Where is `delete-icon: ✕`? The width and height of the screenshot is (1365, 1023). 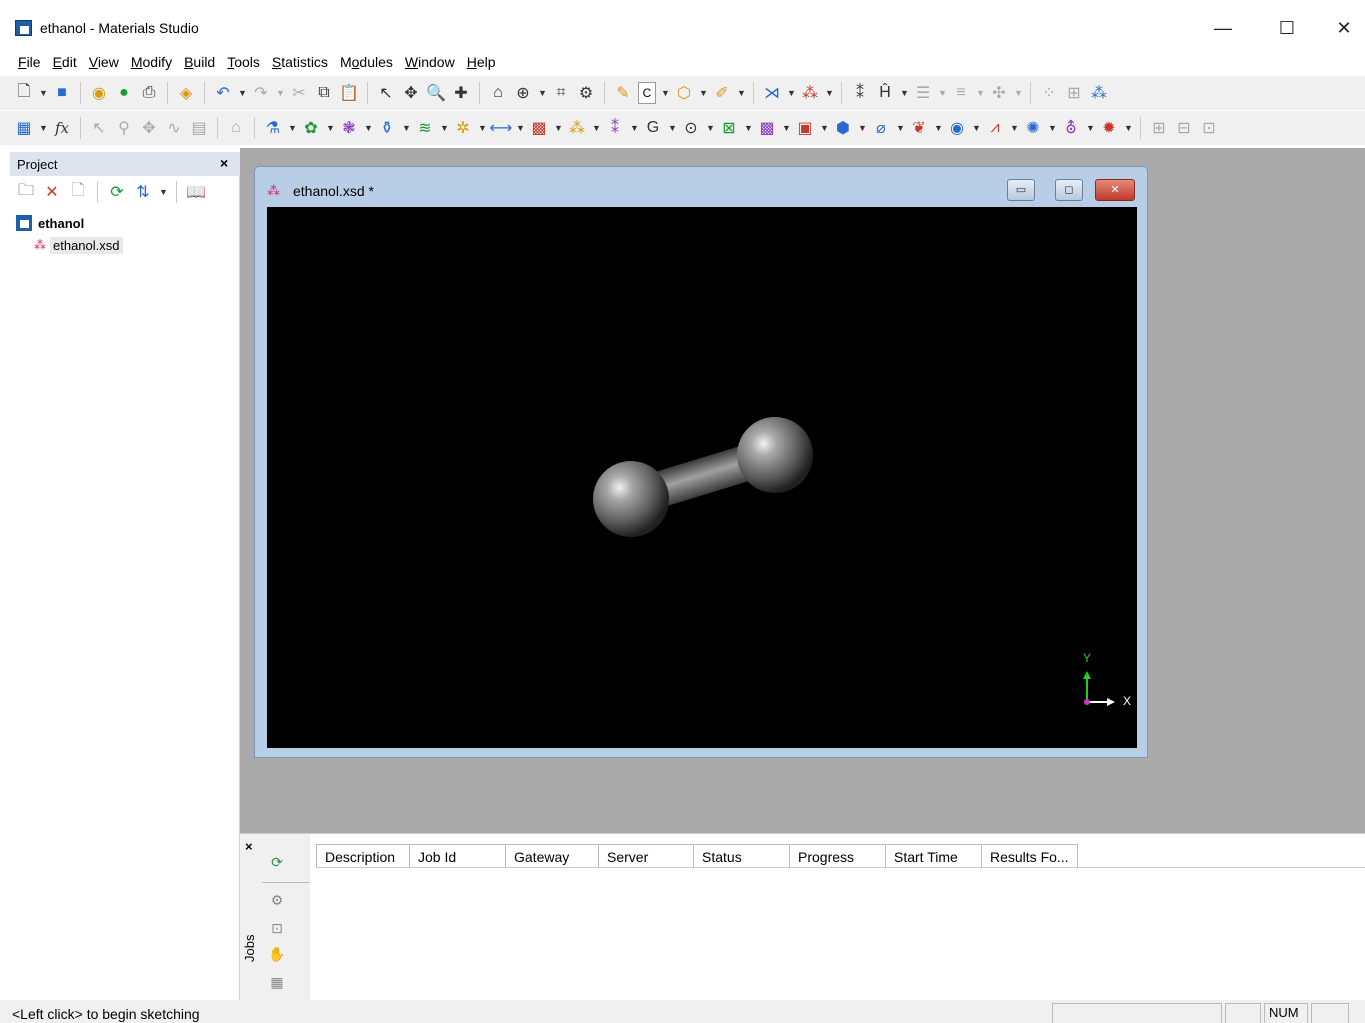
delete-icon: ✕ is located at coordinates (52, 192).